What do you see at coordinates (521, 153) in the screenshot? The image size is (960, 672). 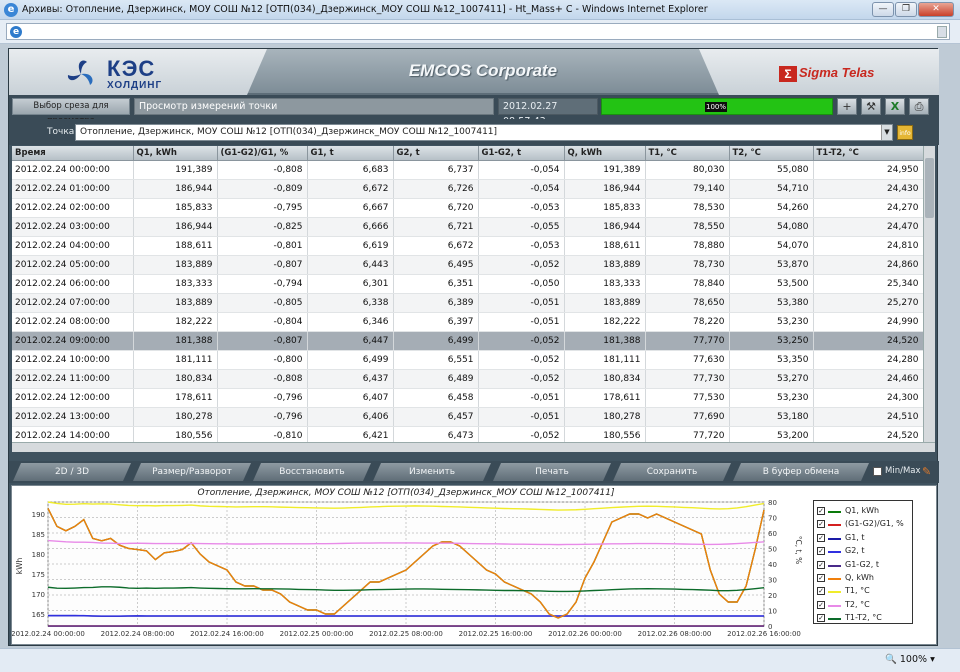 I see `column-header: G1-G2, t` at bounding box center [521, 153].